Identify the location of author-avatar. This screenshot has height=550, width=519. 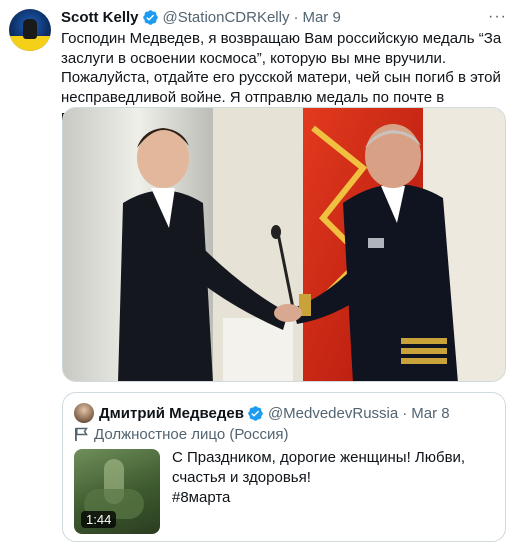
(30, 30).